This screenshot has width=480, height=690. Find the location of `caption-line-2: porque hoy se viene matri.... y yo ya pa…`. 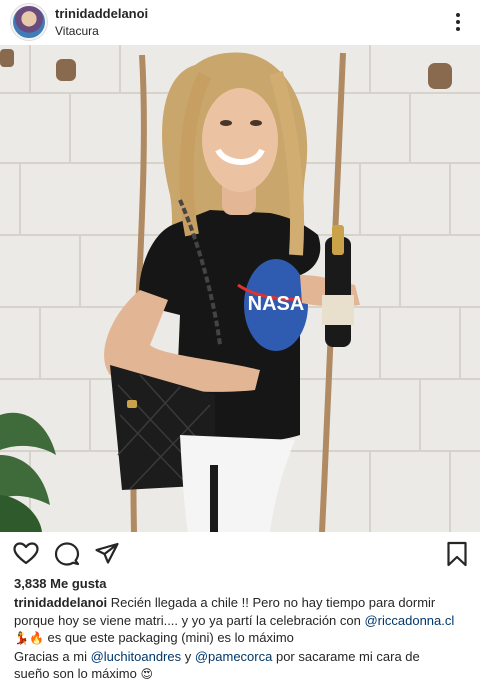

caption-line-2: porque hoy se viene matri.... y yo ya pa… is located at coordinates (242, 621).